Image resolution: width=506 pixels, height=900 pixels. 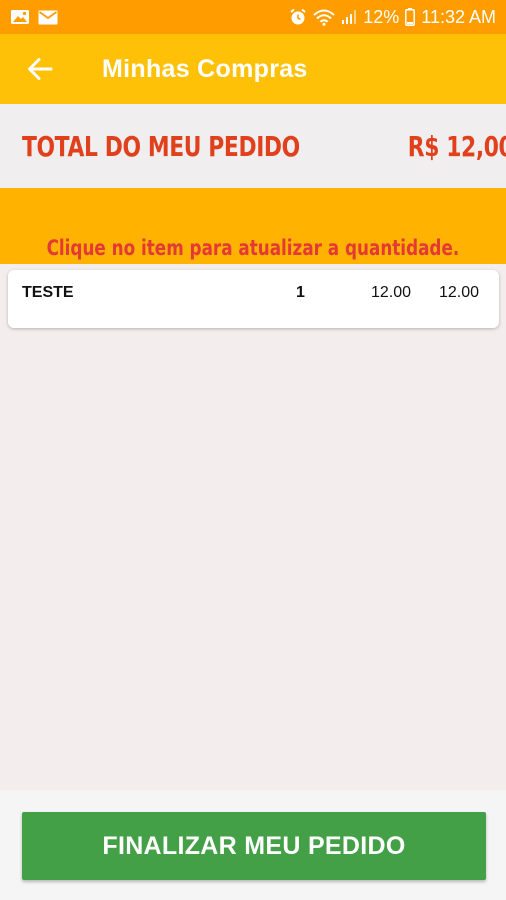 What do you see at coordinates (34, 17) in the screenshot?
I see `status-left-icons` at bounding box center [34, 17].